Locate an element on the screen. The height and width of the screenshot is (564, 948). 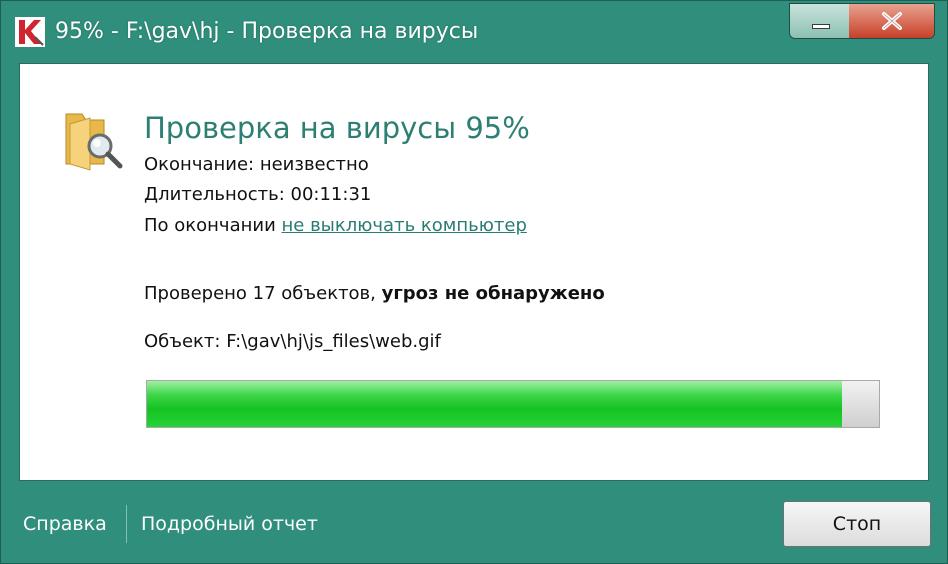
window-title: 95% - F:\gav\hj - Проверка на вирусы is located at coordinates (267, 31).